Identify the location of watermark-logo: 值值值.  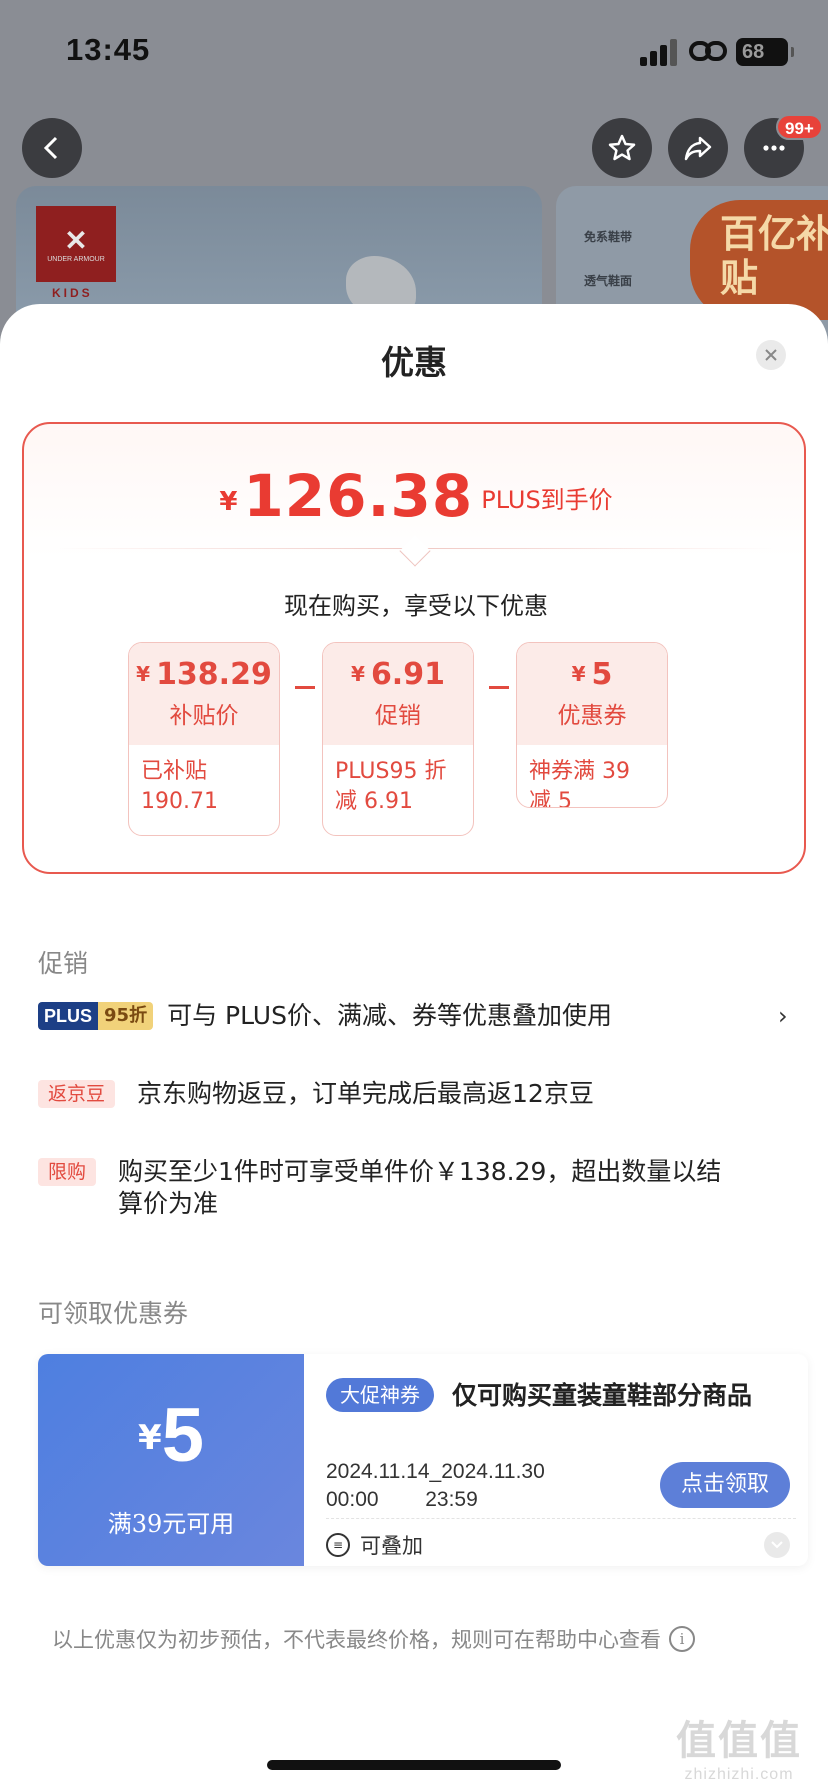
(739, 1741).